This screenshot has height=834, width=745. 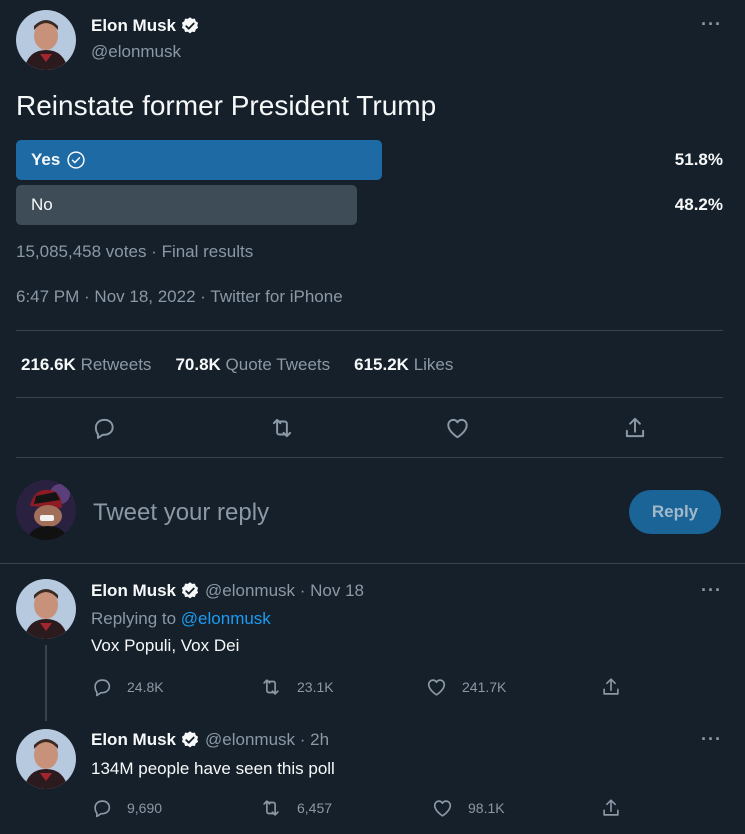 What do you see at coordinates (145, 687) in the screenshot?
I see `reply-count: 24.8K` at bounding box center [145, 687].